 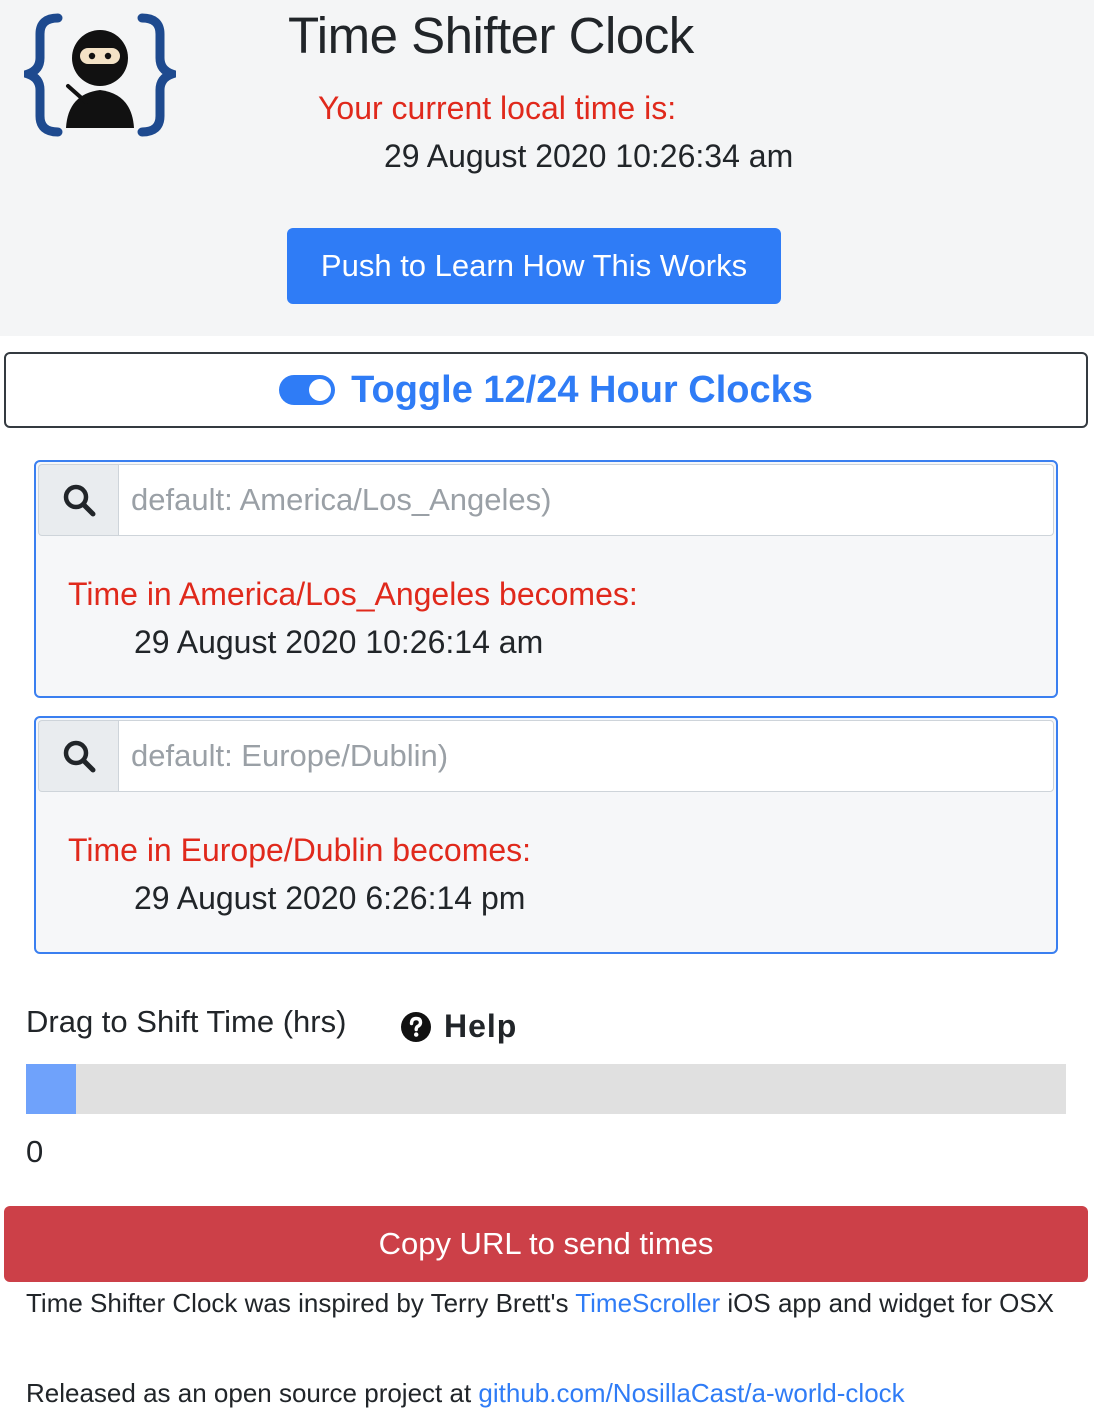 I want to click on toggle-label: Toggle 12/24 Hour Clocks, so click(x=582, y=389).